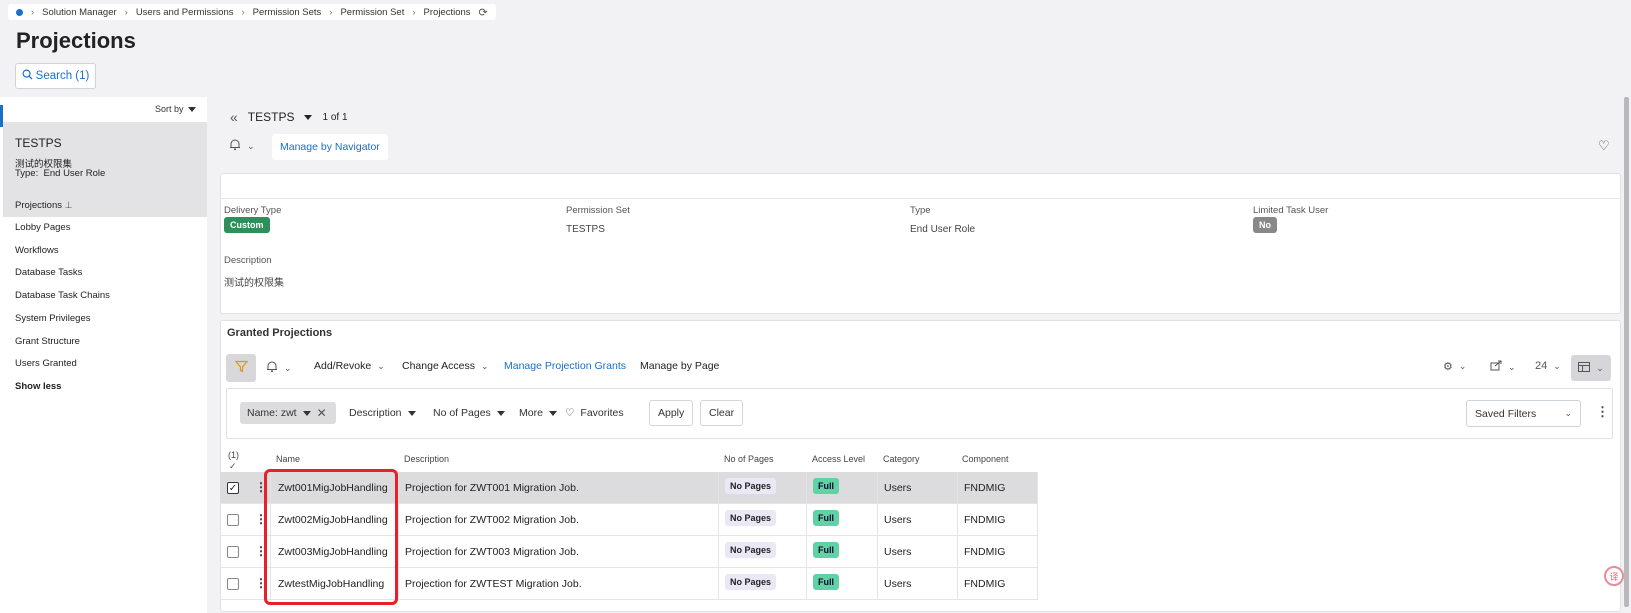 The height and width of the screenshot is (613, 1631). What do you see at coordinates (493, 584) in the screenshot?
I see `cell-description: Projection for ZWTEST Migration Job.` at bounding box center [493, 584].